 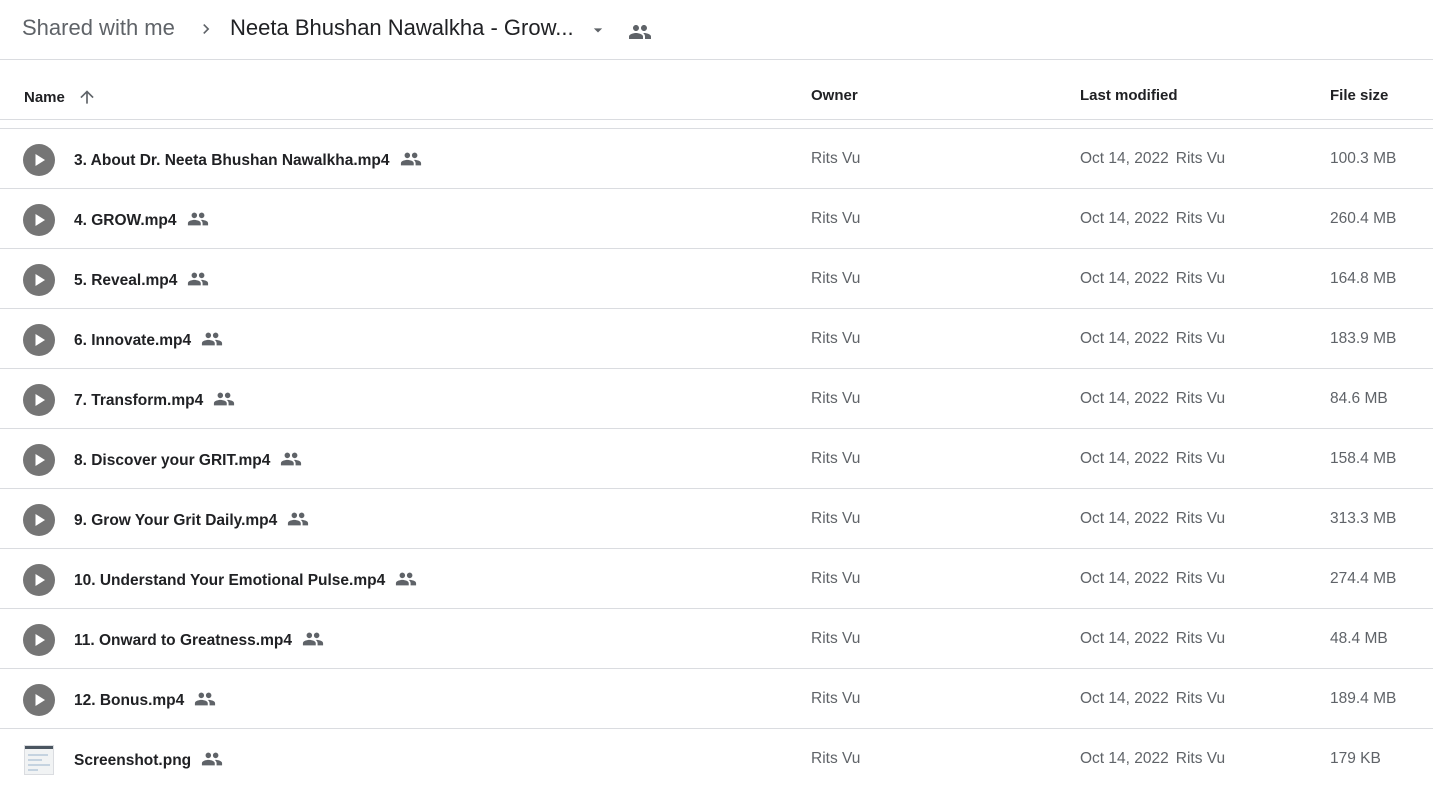 I want to click on file-name: 9. Grow Your Grit Daily.mp4, so click(x=191, y=521).